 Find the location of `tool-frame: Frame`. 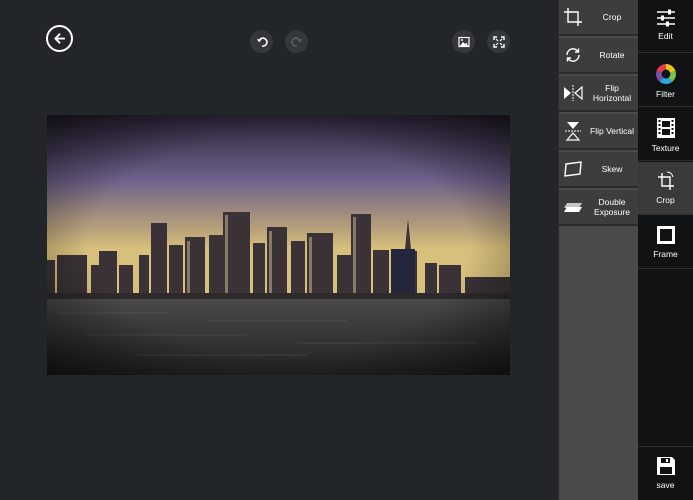

tool-frame: Frame is located at coordinates (665, 242).